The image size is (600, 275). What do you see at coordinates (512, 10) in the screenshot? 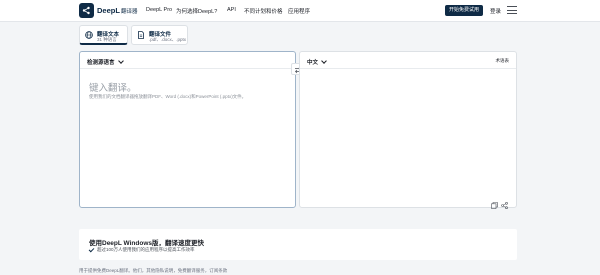
I see `hamburger-menu-icon` at bounding box center [512, 10].